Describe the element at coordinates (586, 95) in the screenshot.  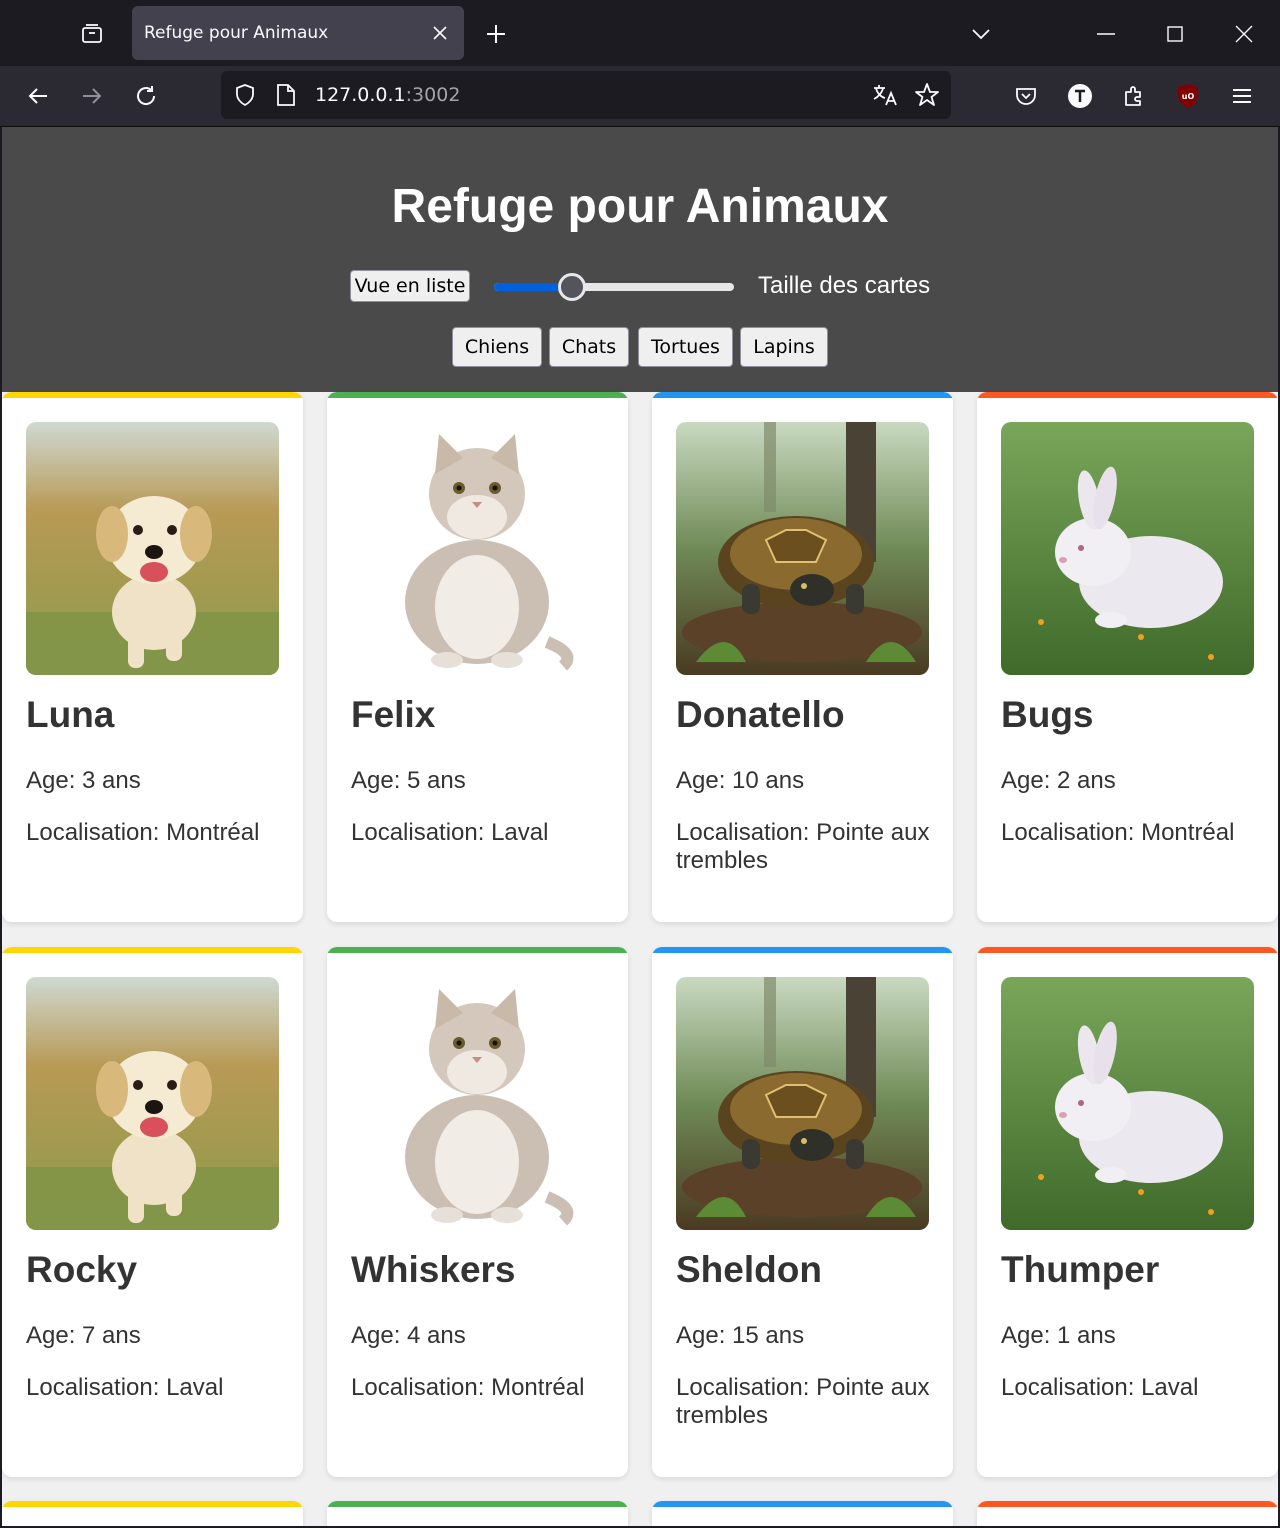
I see `url-bar: 127.0.0.1:3002` at that location.